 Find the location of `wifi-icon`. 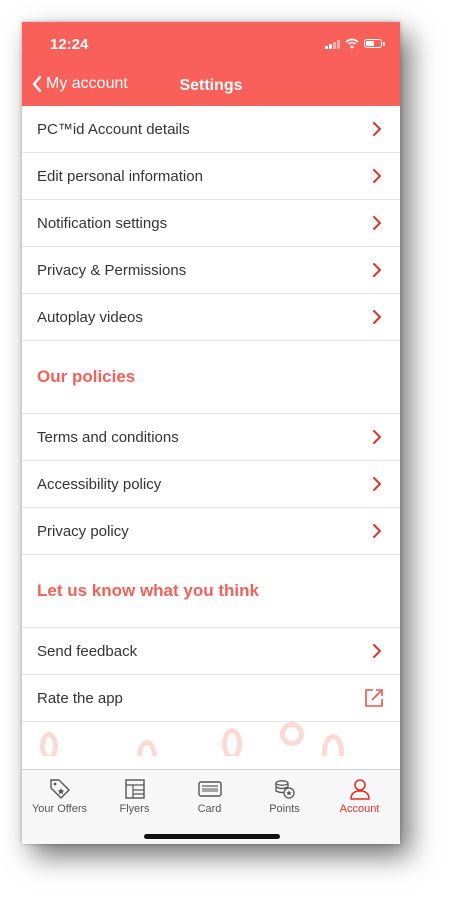

wifi-icon is located at coordinates (352, 43).